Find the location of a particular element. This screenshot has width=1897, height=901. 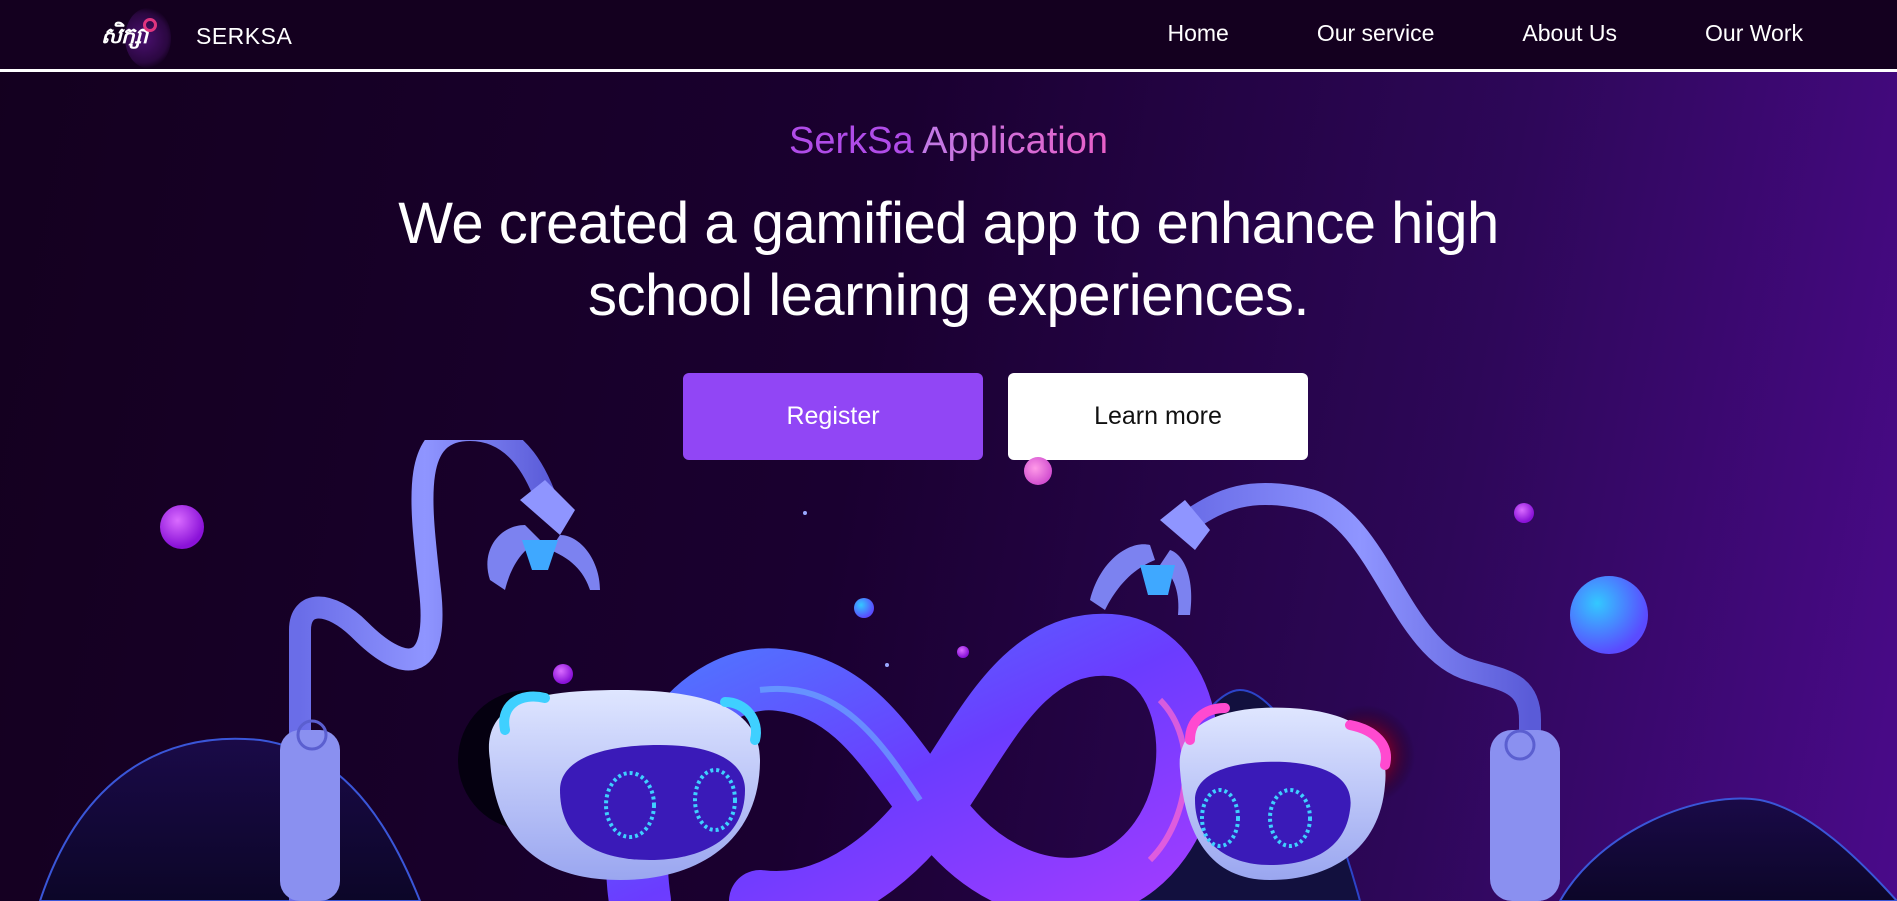

orb-purple-tiny is located at coordinates (963, 652).